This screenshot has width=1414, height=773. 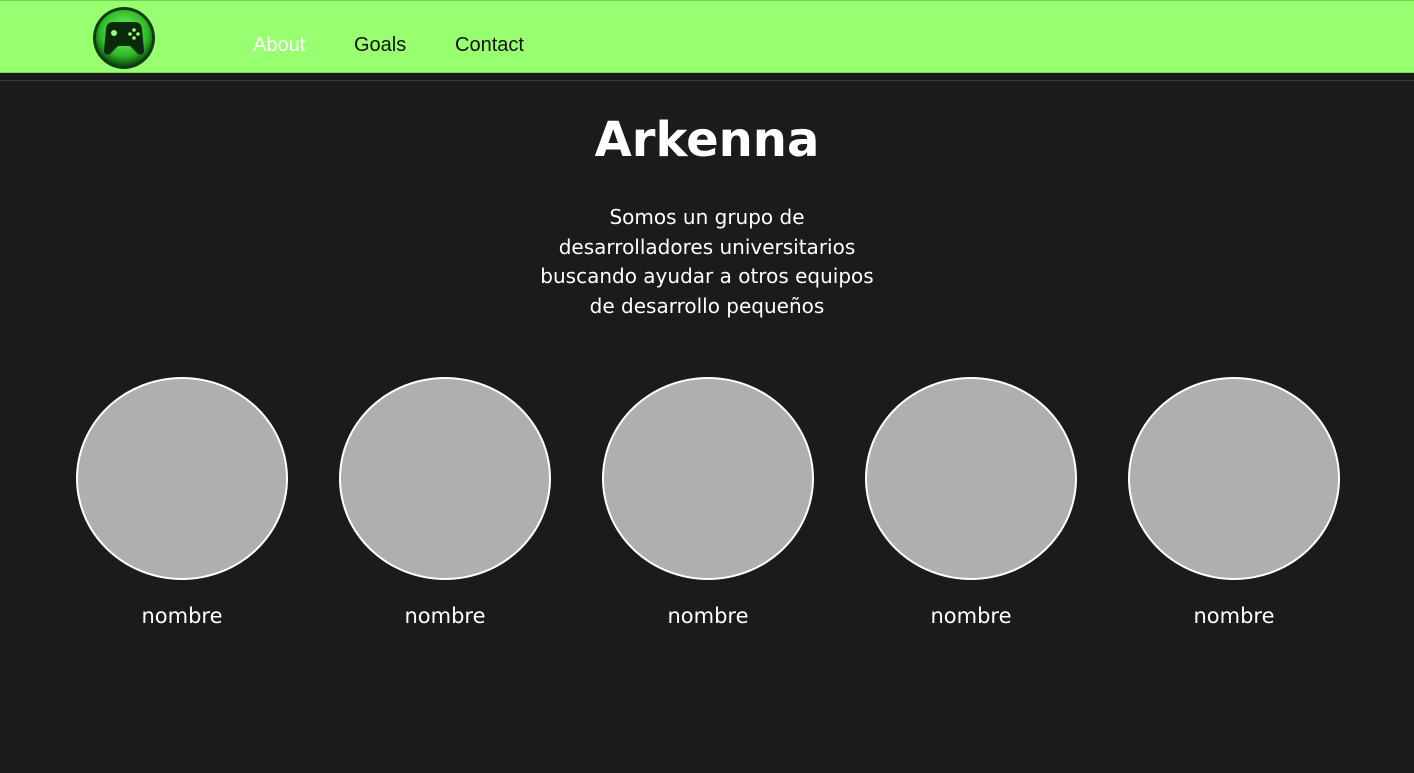 I want to click on divider, so click(x=707, y=80).